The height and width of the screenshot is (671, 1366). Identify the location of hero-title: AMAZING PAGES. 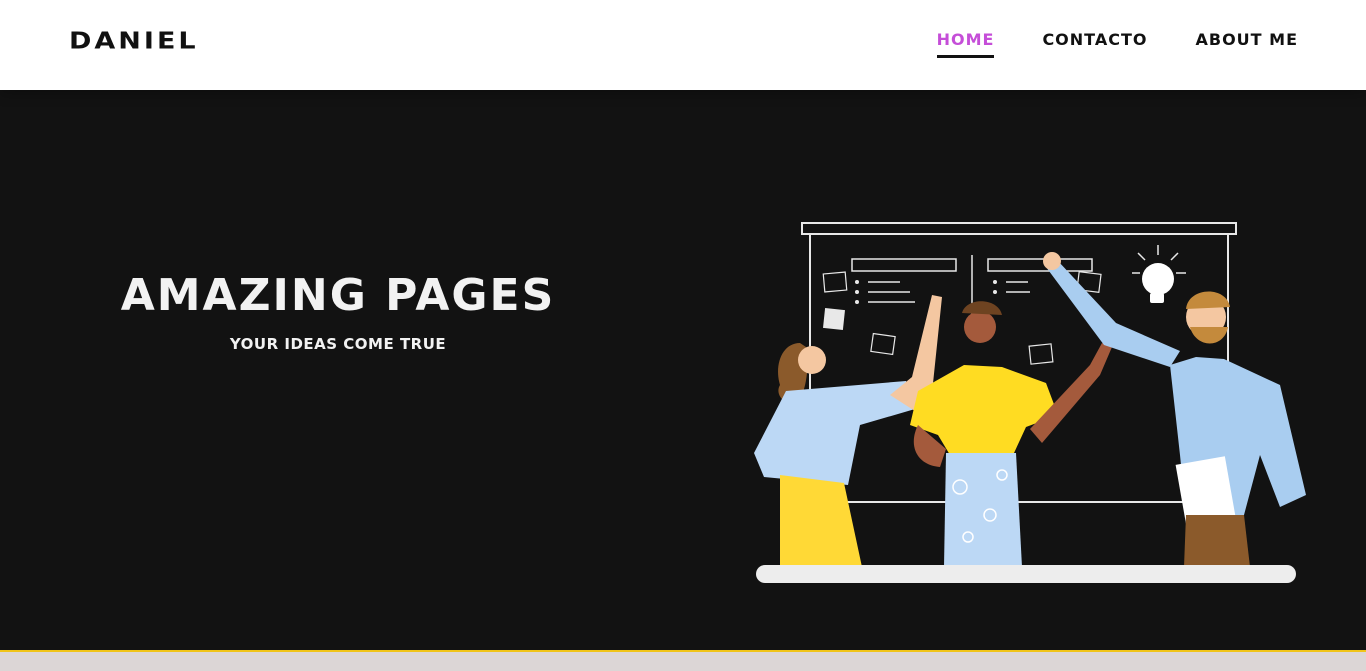
(338, 295).